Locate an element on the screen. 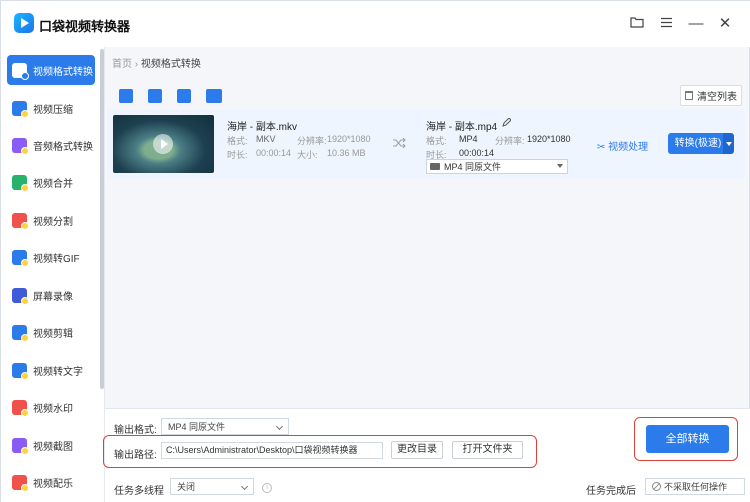 Image resolution: width=750 pixels, height=502 pixels. sidebar-item-label: 音频格式转换 is located at coordinates (63, 147).